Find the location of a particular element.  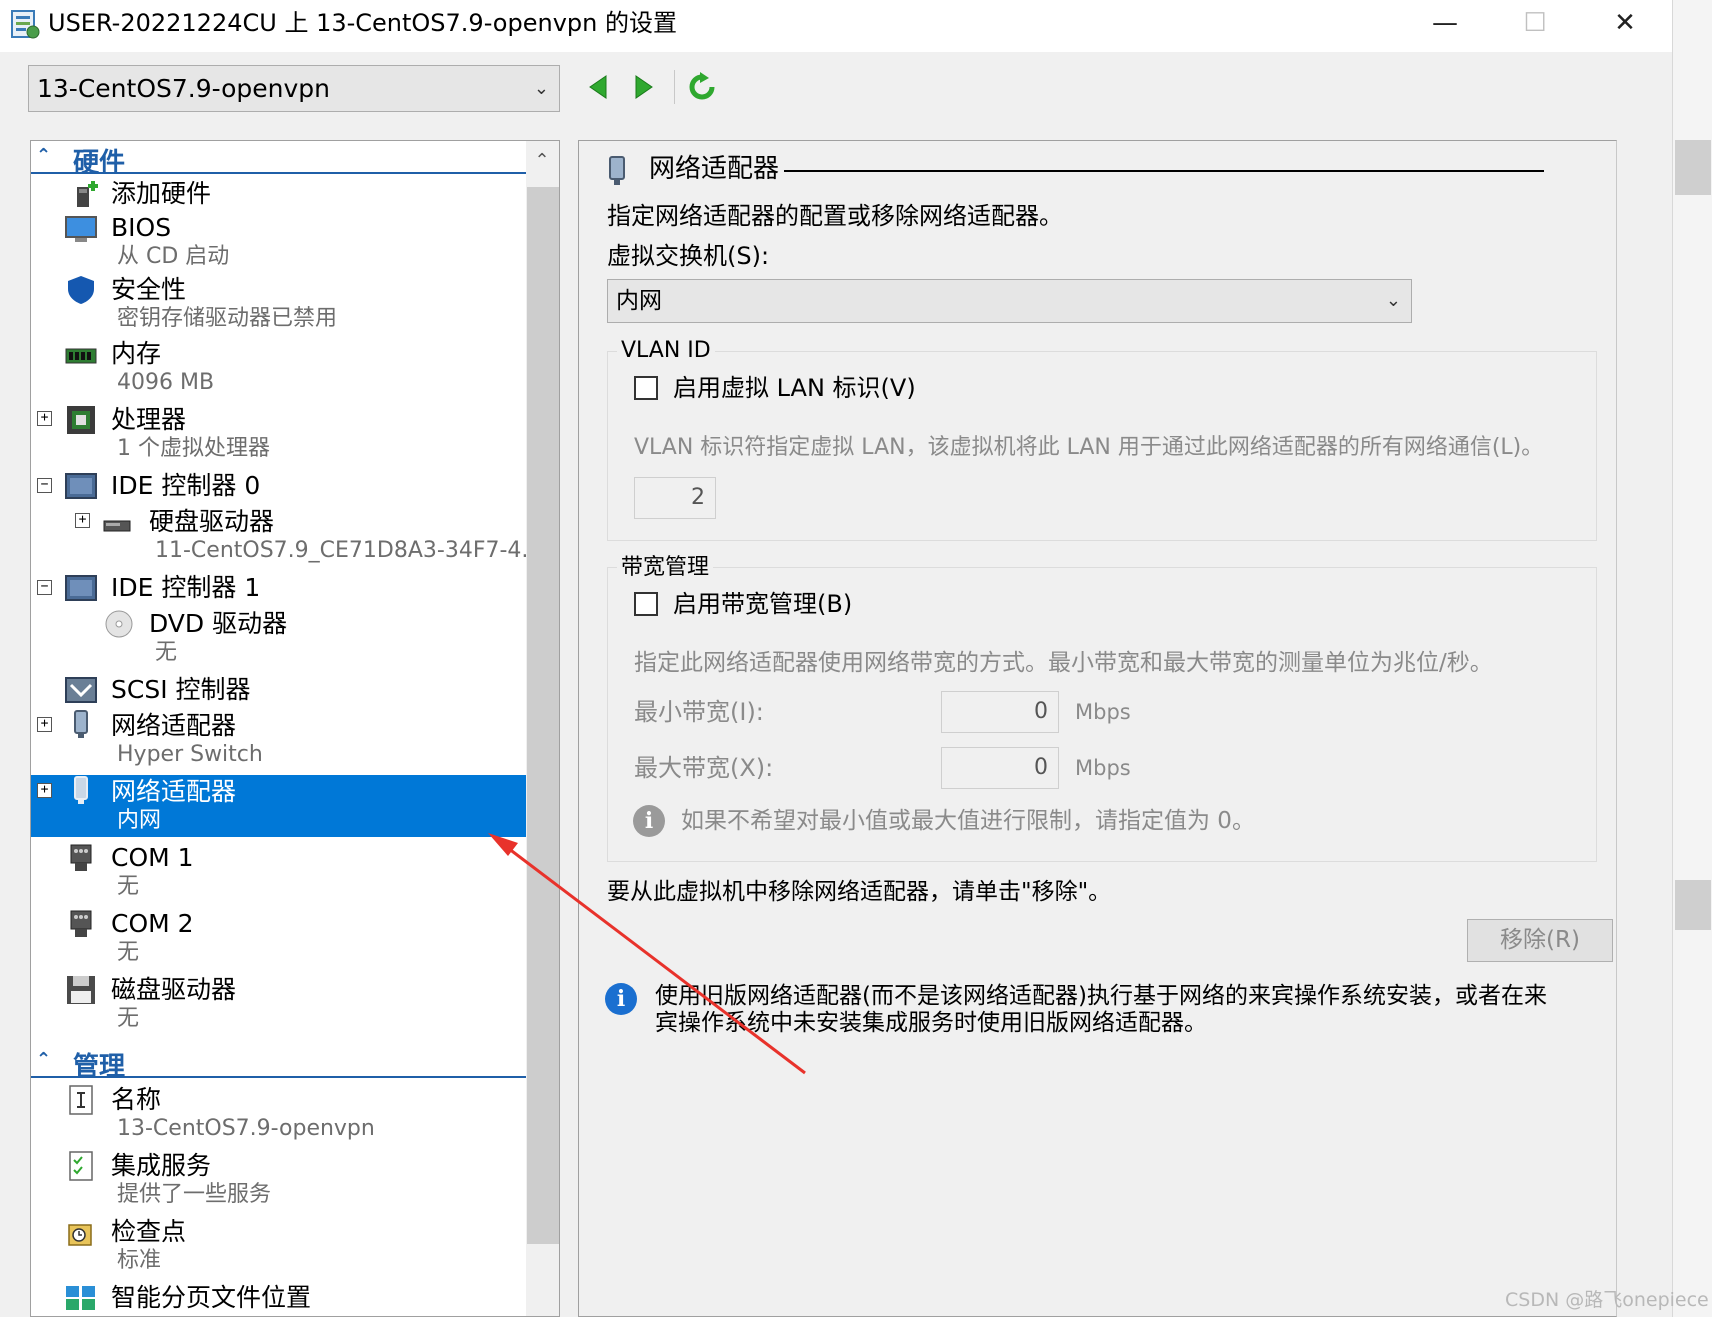

tree-item-integration-services: 集成服务 提供了一些服务 is located at coordinates (279, 1180).